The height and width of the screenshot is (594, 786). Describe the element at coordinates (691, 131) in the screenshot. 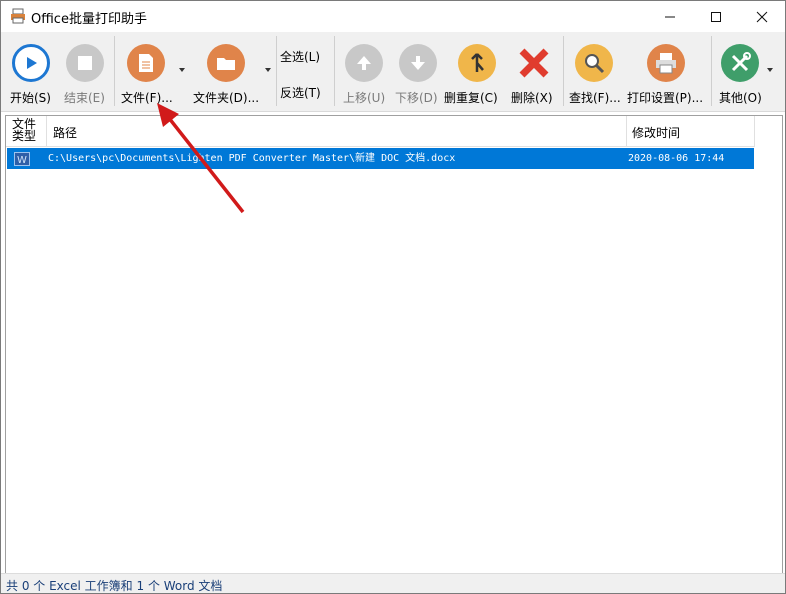

I see `column-header-modified: 修改时间` at that location.